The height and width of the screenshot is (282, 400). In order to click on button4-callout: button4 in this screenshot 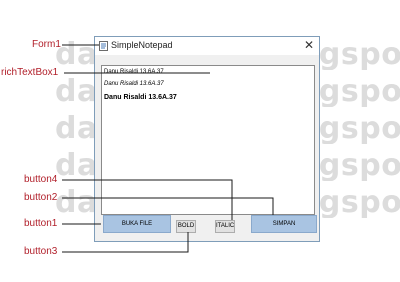, I will do `click(41, 179)`.